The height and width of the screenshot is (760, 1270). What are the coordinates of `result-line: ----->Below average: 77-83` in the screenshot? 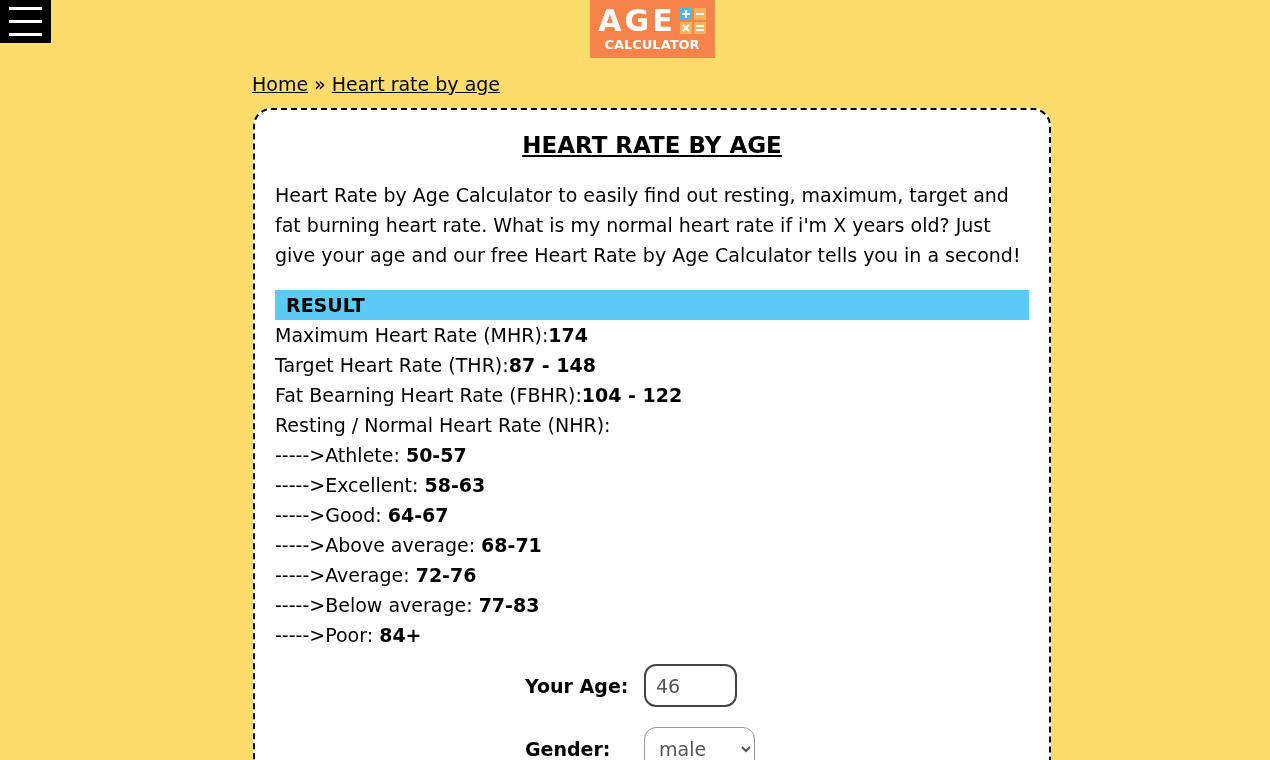 It's located at (408, 605).